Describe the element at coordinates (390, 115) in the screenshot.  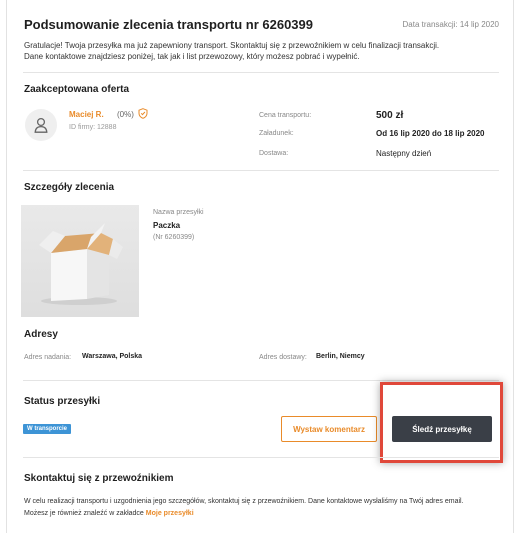
I see `price-value: 500 zł` at that location.